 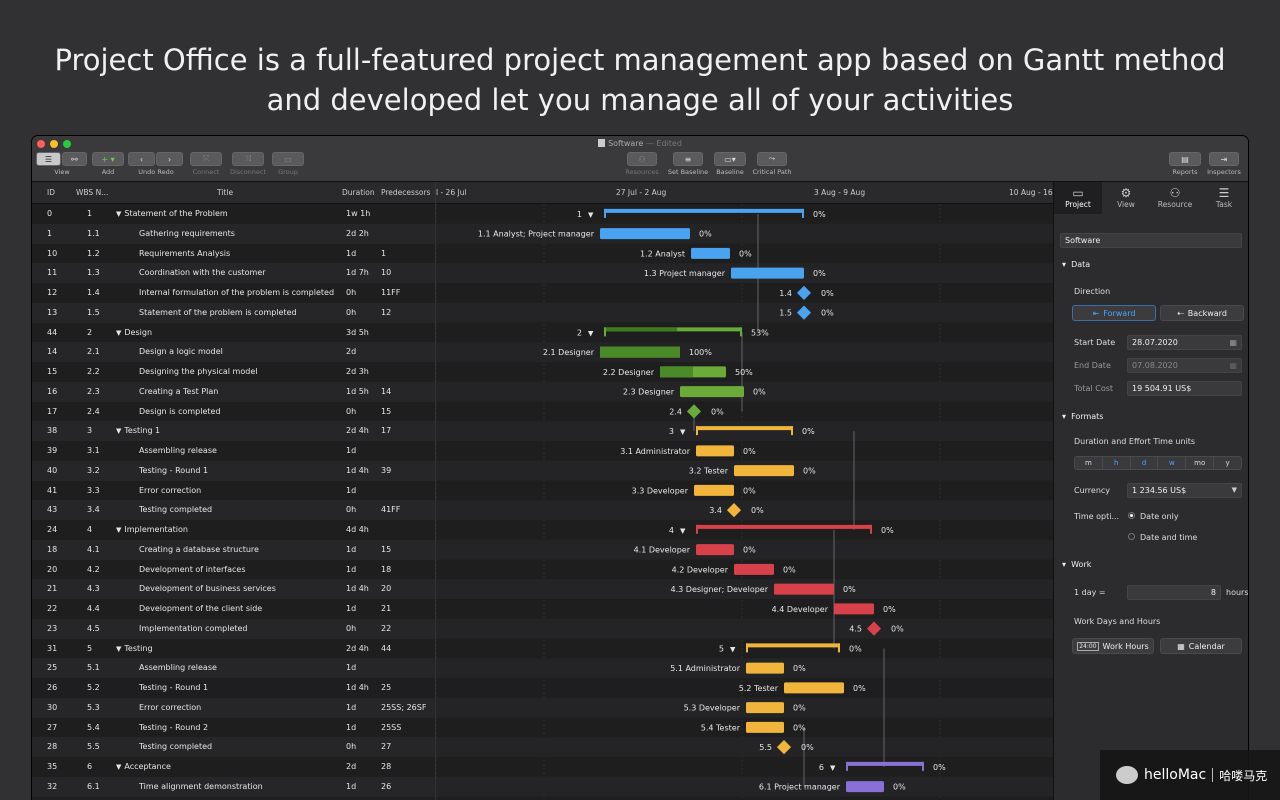 I want to click on project-name-field: Software, so click(x=1151, y=240).